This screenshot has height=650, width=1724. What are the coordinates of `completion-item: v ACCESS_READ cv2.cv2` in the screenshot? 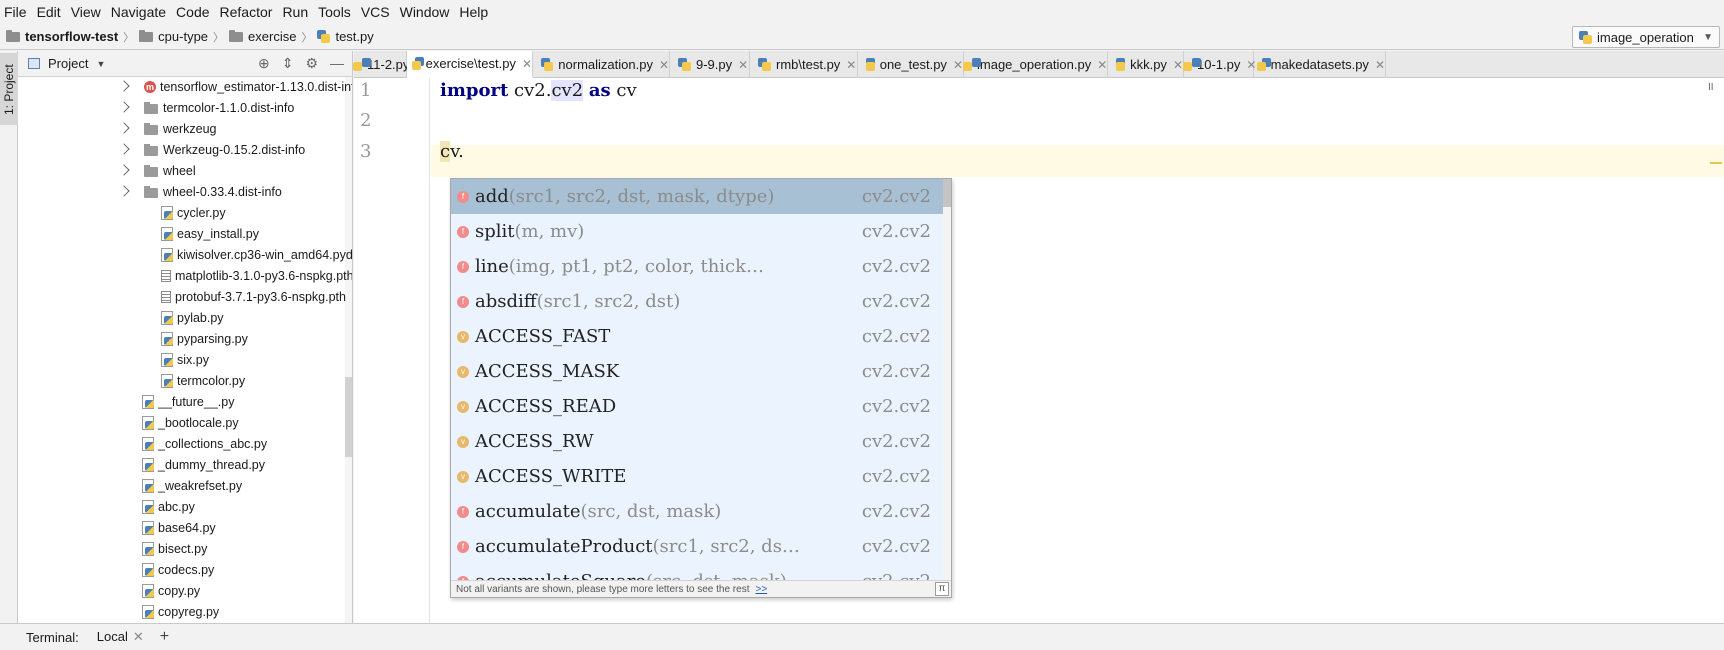 It's located at (697, 406).